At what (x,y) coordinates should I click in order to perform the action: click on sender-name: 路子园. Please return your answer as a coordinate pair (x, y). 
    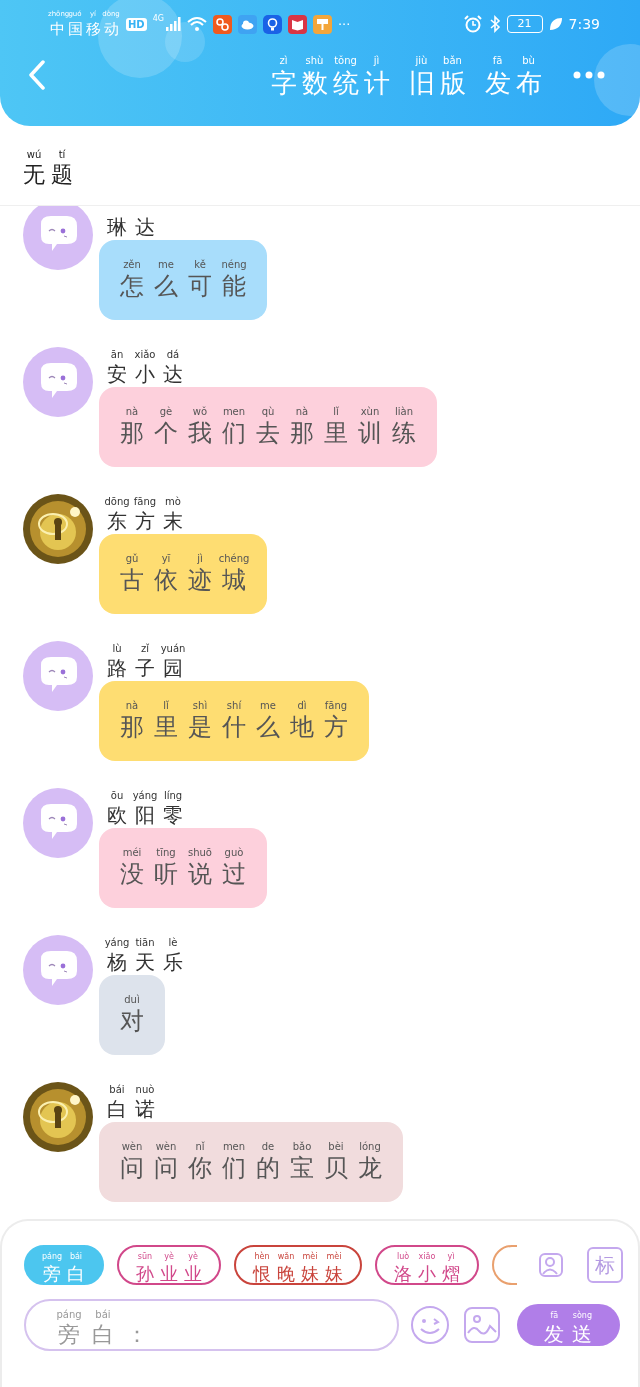
    Looking at the image, I should click on (148, 668).